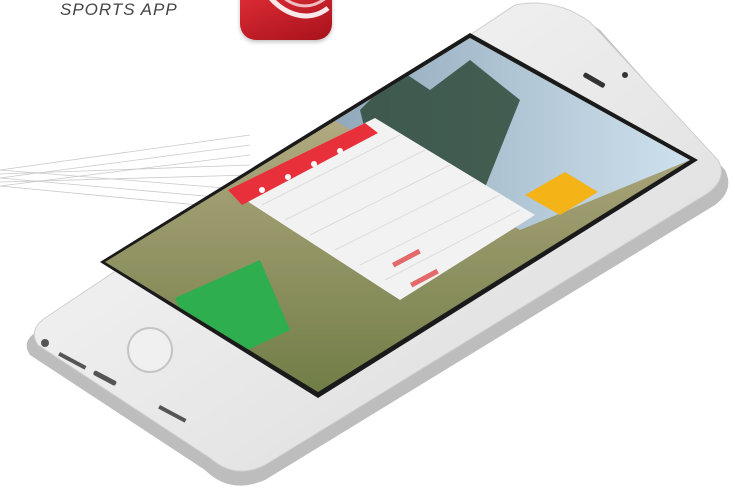 Image resolution: width=735 pixels, height=491 pixels. Describe the element at coordinates (262, 190) in the screenshot. I see `home-icon` at that location.